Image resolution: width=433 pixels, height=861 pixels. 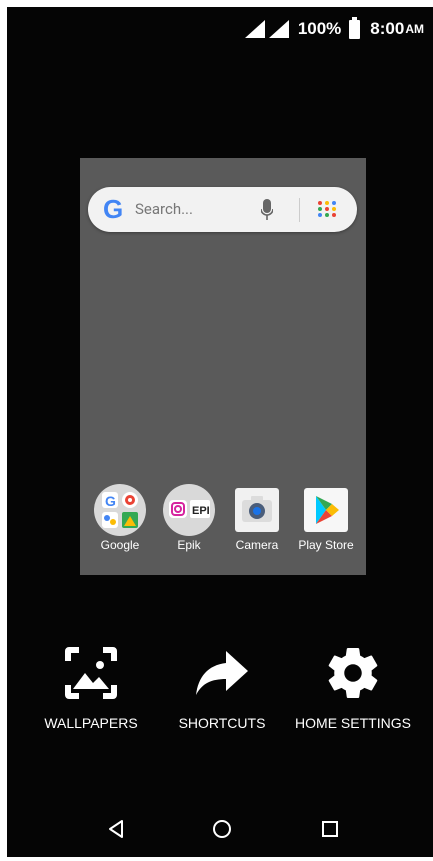 I want to click on back-icon, so click(x=116, y=829).